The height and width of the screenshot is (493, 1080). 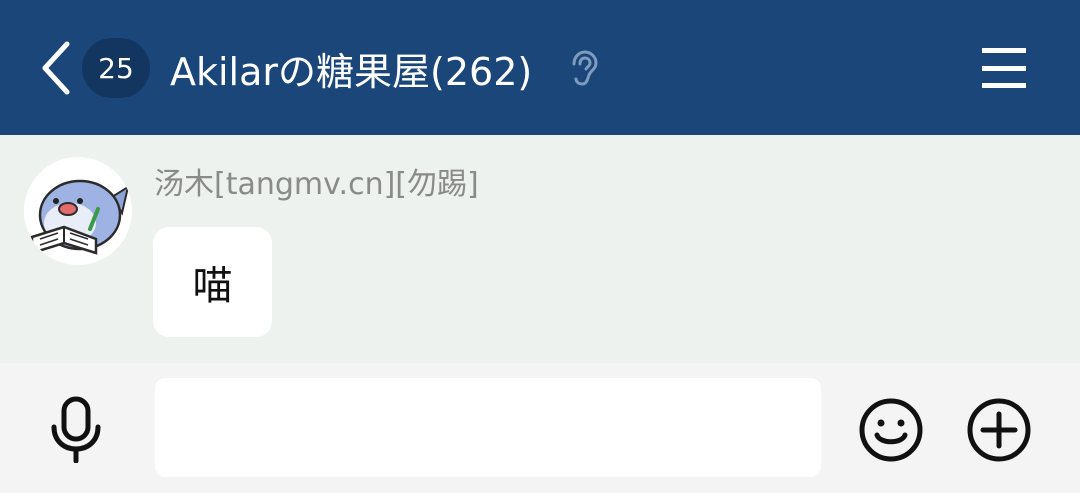 What do you see at coordinates (999, 430) in the screenshot?
I see `plus-circle-icon` at bounding box center [999, 430].